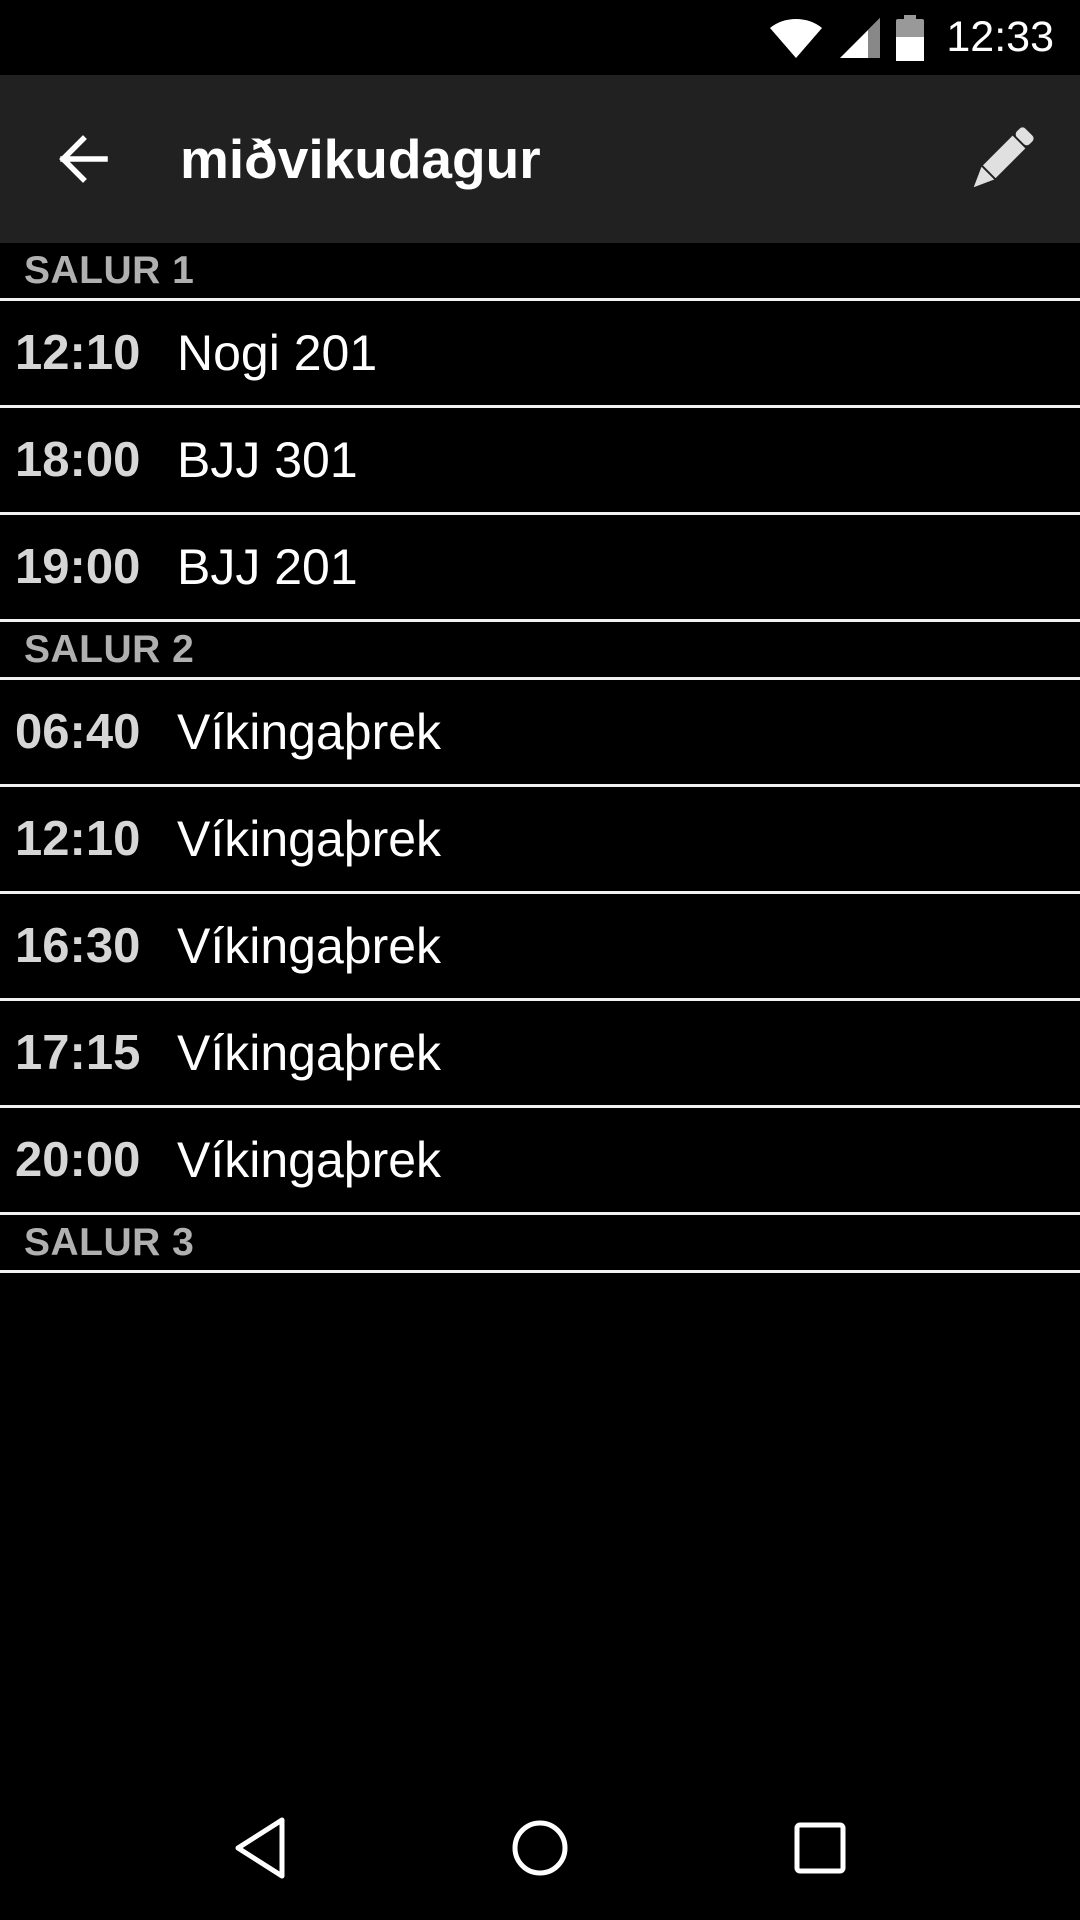 This screenshot has height=1920, width=1080. I want to click on item-time: 18:00, so click(78, 460).